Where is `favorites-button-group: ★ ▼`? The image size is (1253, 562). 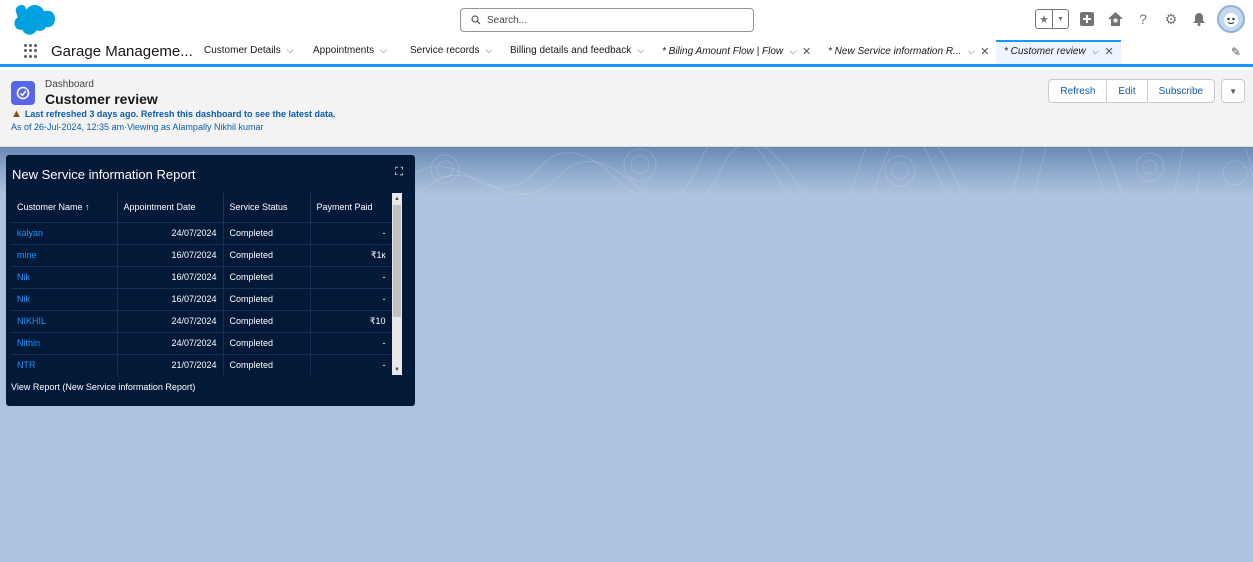 favorites-button-group: ★ ▼ is located at coordinates (1052, 19).